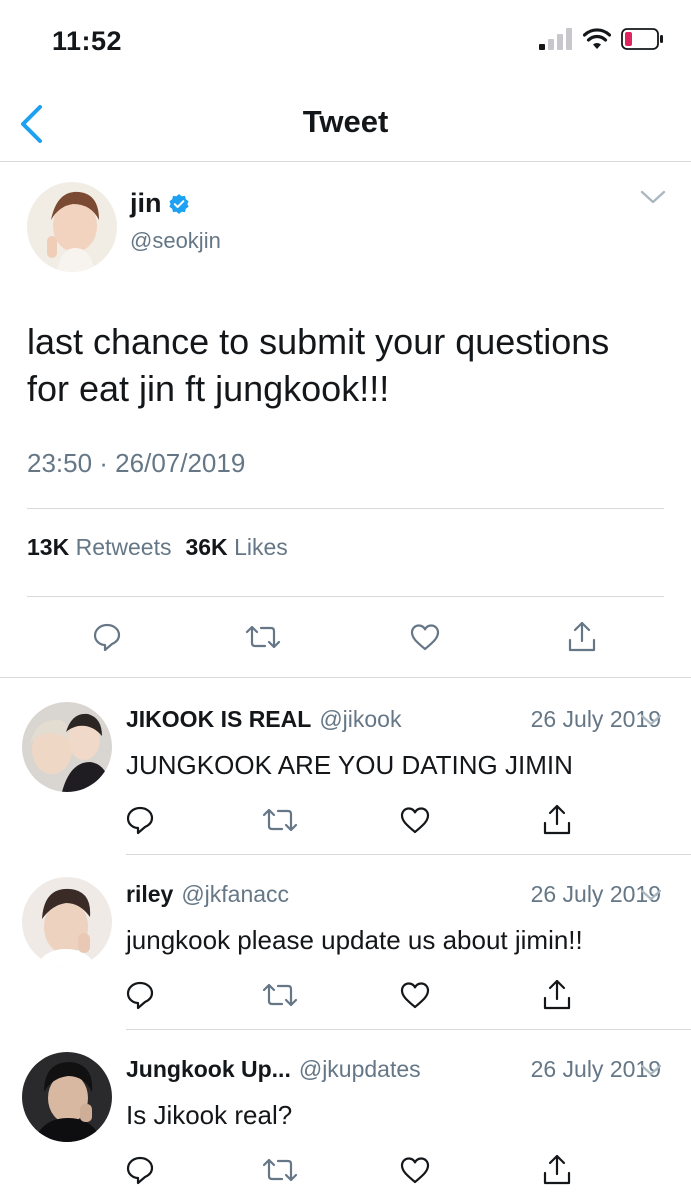 The width and height of the screenshot is (691, 1200). Describe the element at coordinates (209, 1115) in the screenshot. I see `reply-text: Is Jikook real?` at that location.